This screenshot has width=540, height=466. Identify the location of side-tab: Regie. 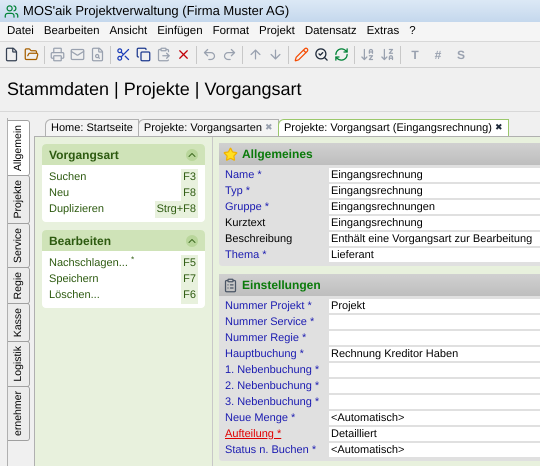
(19, 285).